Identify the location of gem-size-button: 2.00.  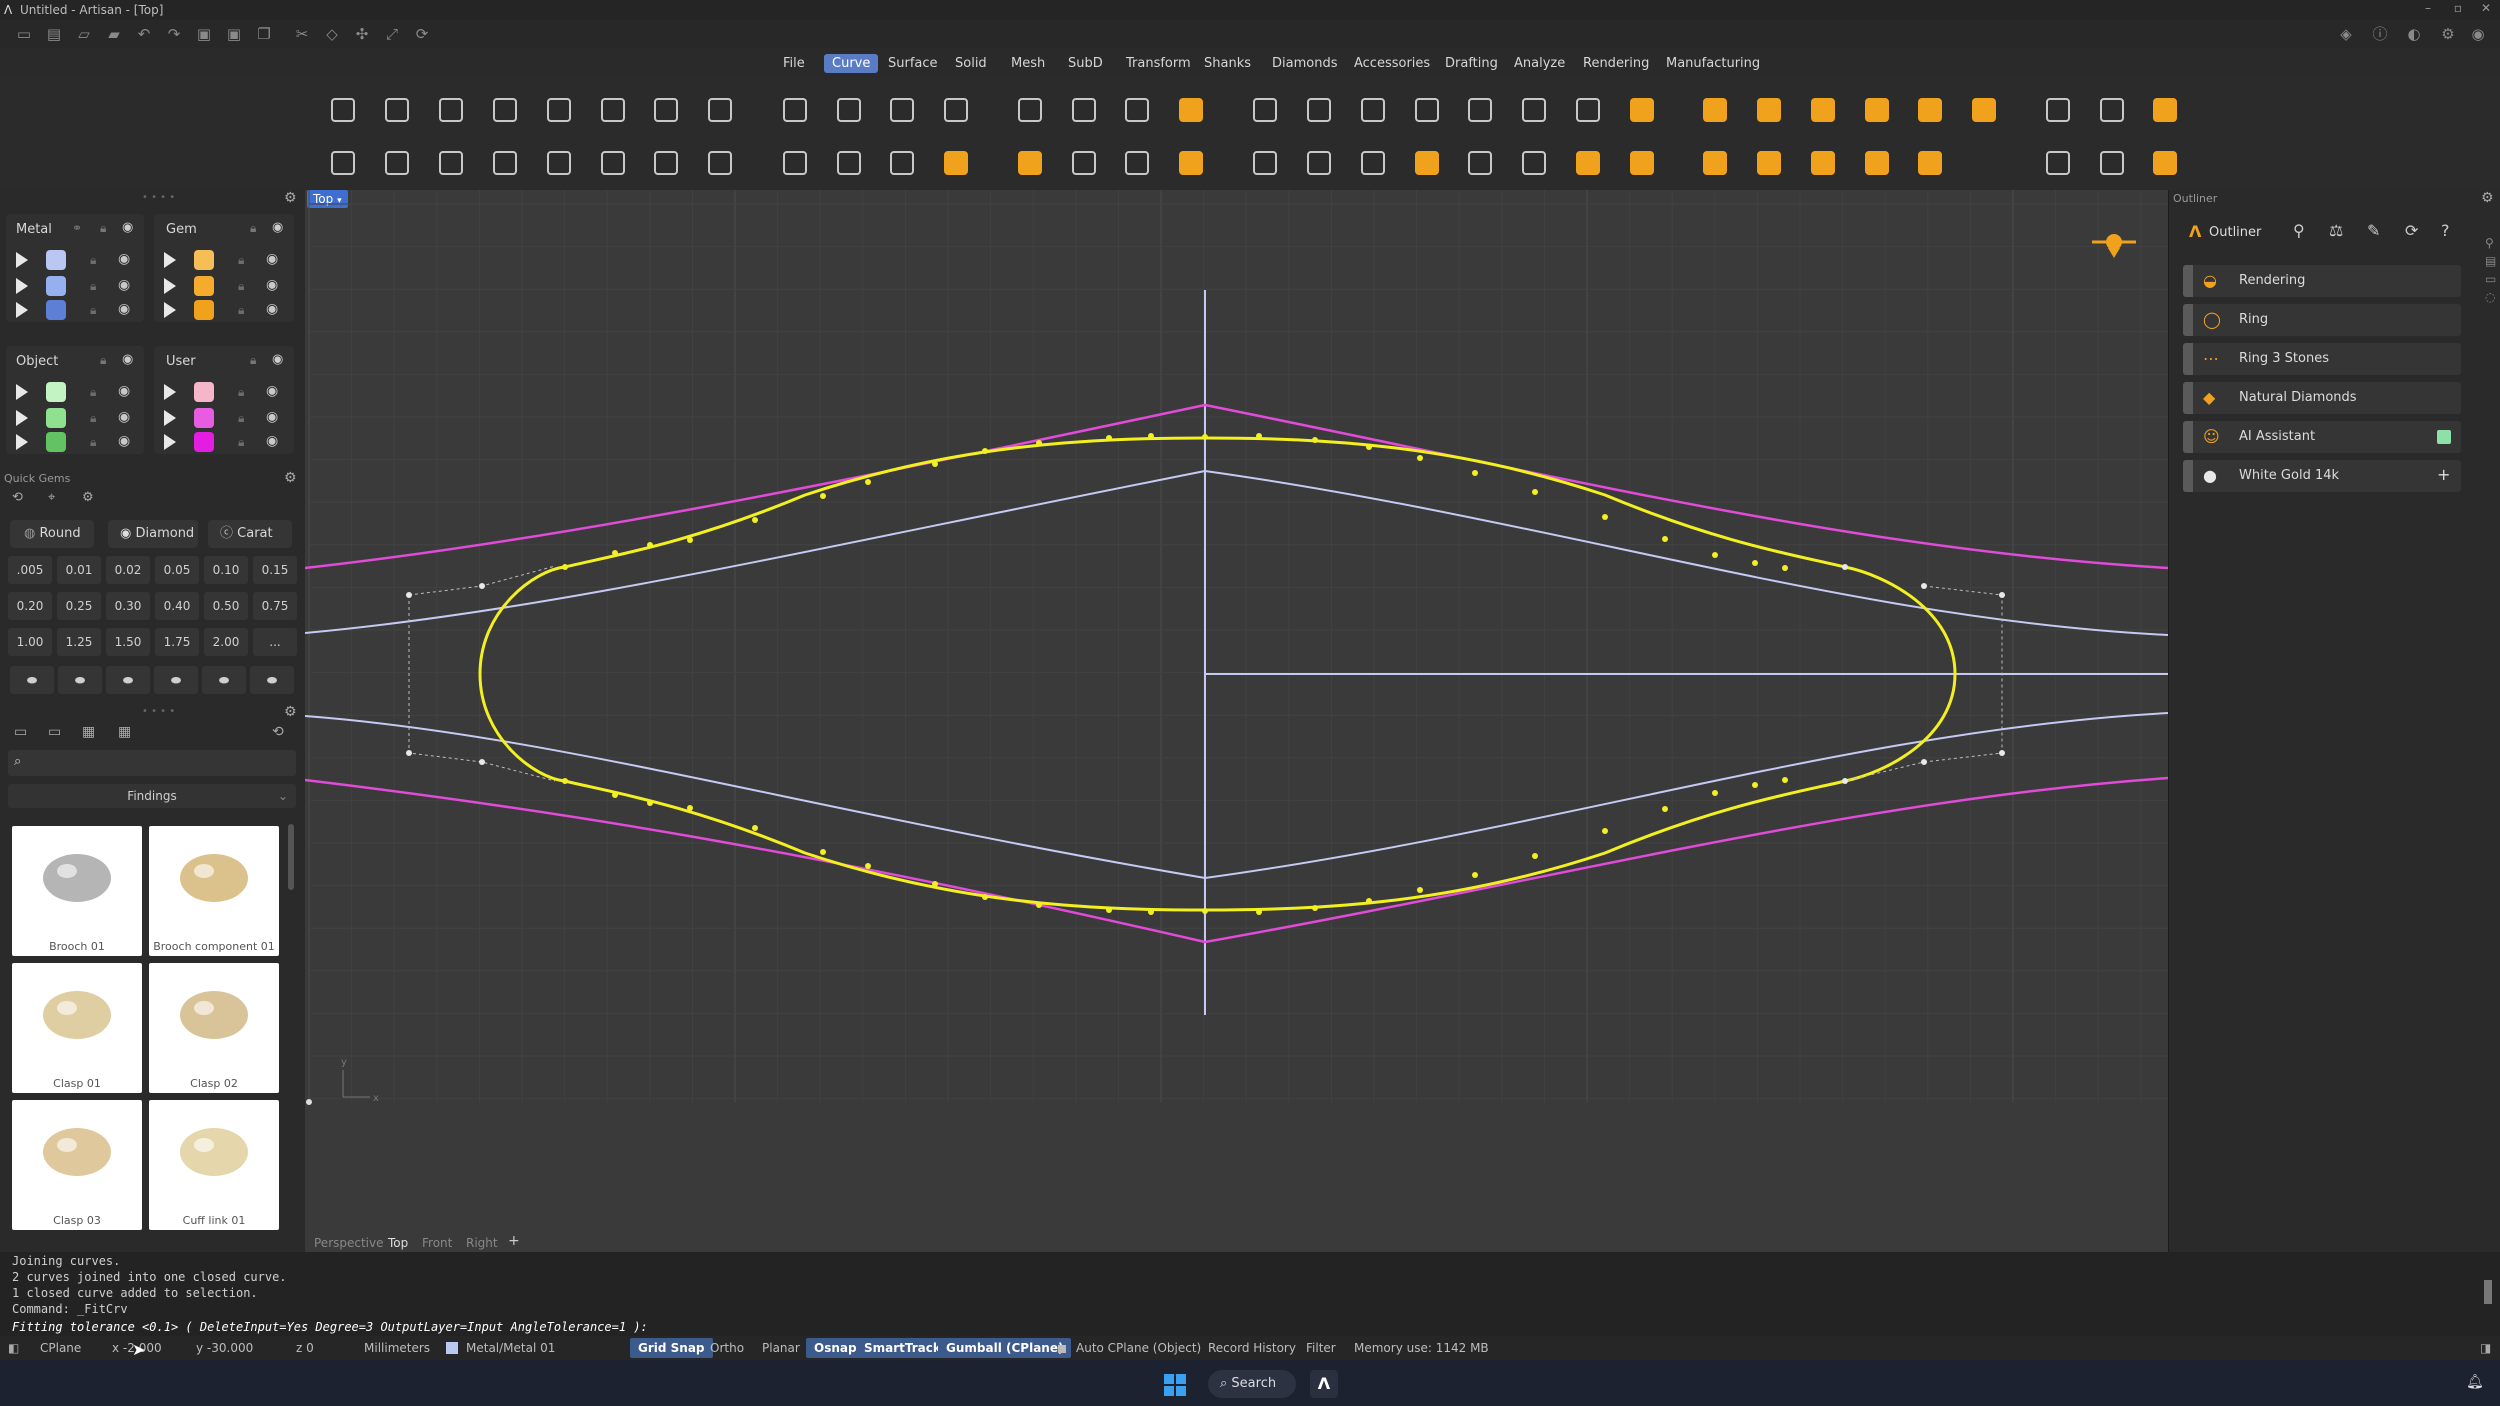
(226, 642).